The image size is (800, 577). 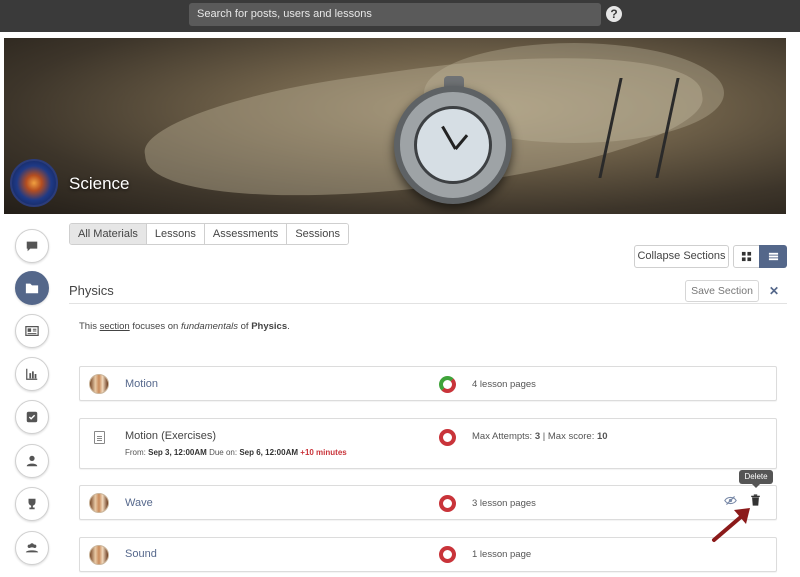 I want to click on delete-tooltip: Delete, so click(x=756, y=479).